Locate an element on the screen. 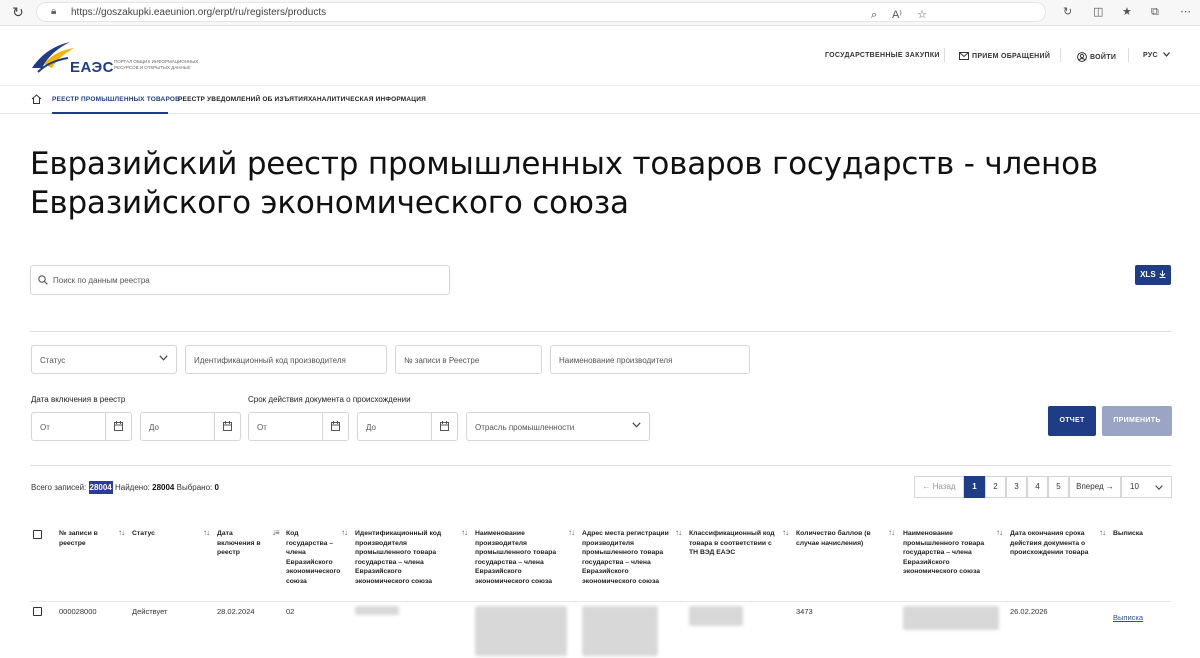  split-screen-icon: ◫ is located at coordinates (1098, 12).